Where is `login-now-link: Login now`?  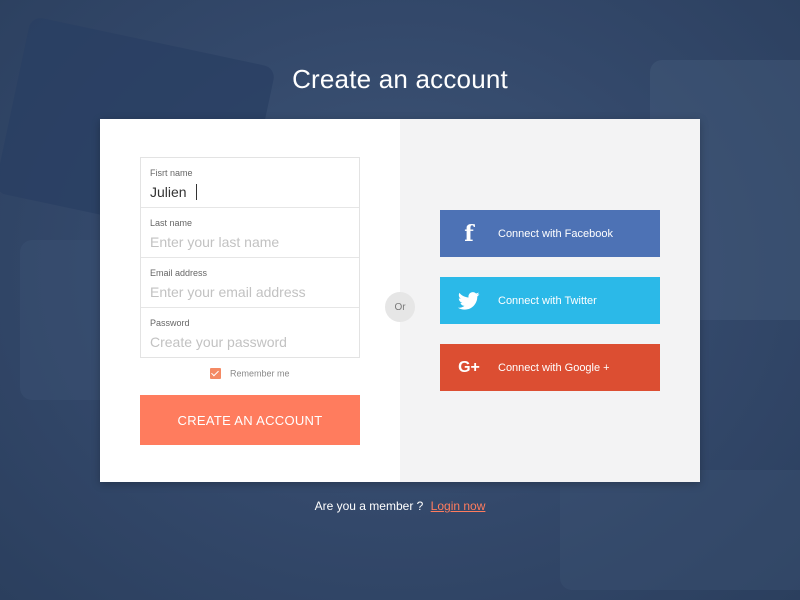
login-now-link: Login now is located at coordinates (458, 506).